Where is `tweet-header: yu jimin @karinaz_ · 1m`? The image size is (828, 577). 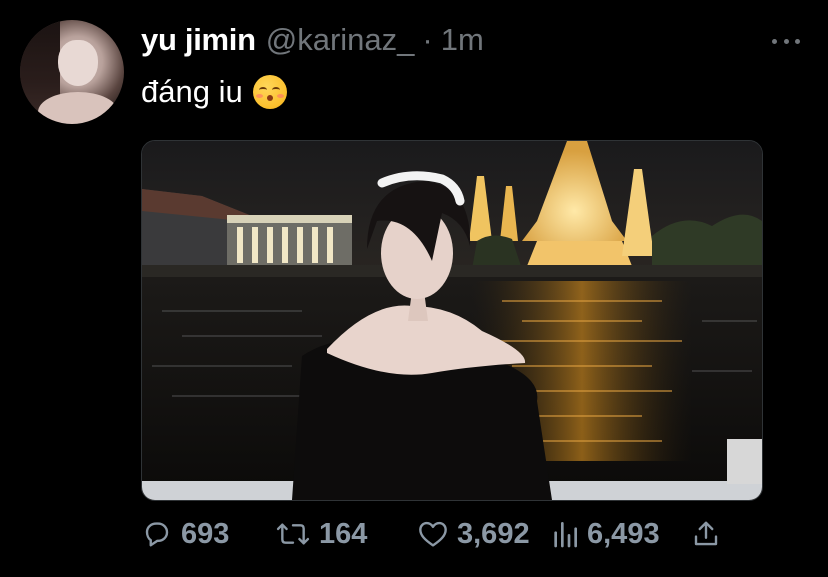 tweet-header: yu jimin @karinaz_ · 1m is located at coordinates (312, 42).